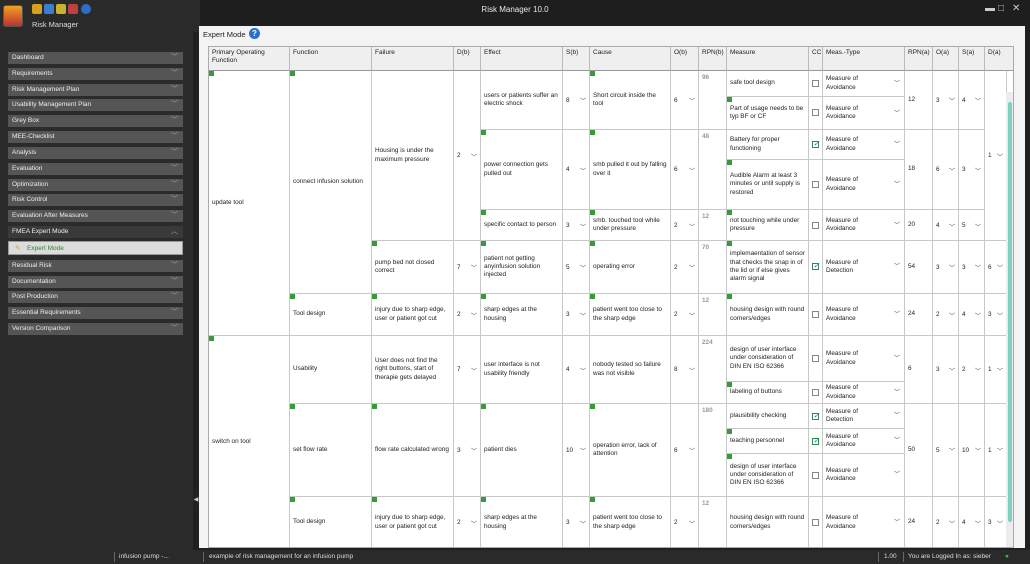 The height and width of the screenshot is (564, 1030). I want to click on nav-fmea-expert-mode: FMEA Expert Mode ︿, so click(95, 232).